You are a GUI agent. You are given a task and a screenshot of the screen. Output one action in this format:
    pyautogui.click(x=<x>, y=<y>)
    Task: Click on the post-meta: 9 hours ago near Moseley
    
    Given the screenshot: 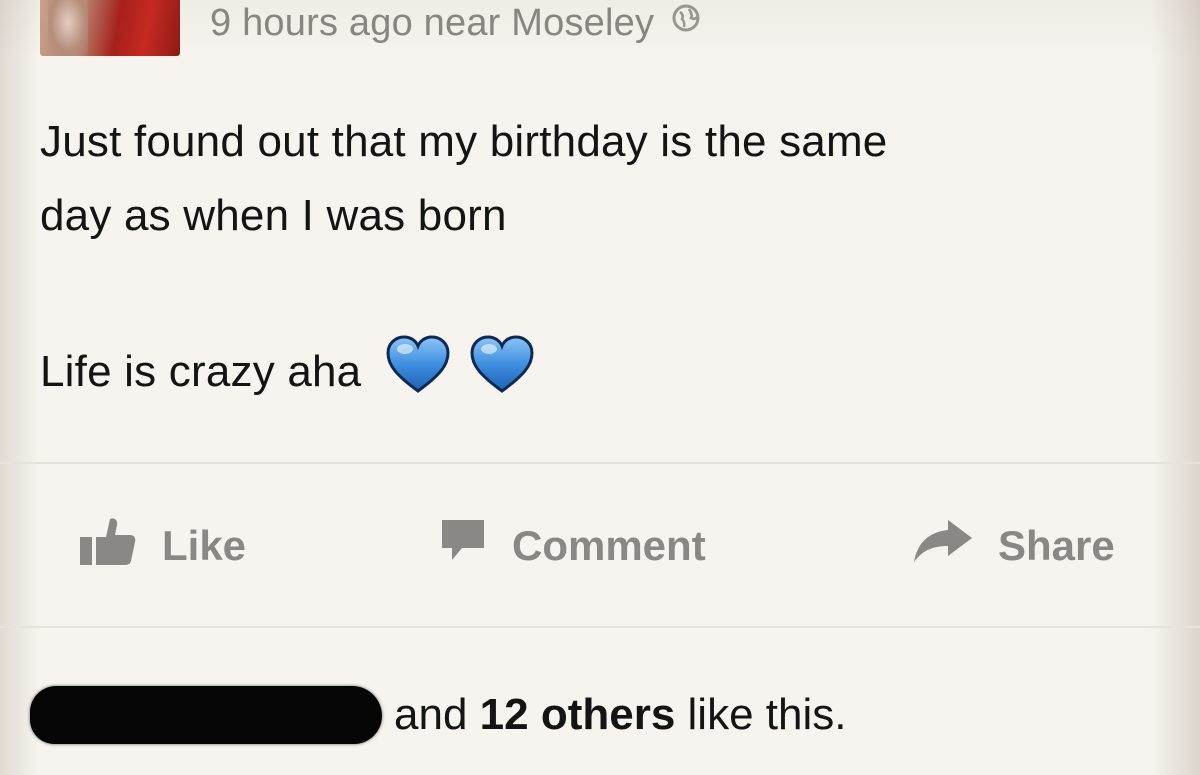 What is the action you would take?
    pyautogui.click(x=455, y=23)
    